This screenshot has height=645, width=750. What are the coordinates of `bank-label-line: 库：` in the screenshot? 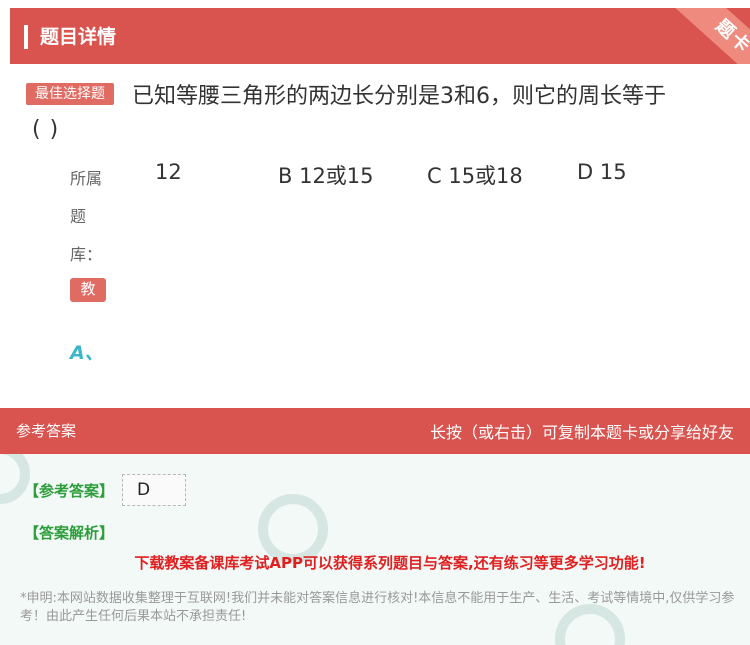 It's located at (86, 254).